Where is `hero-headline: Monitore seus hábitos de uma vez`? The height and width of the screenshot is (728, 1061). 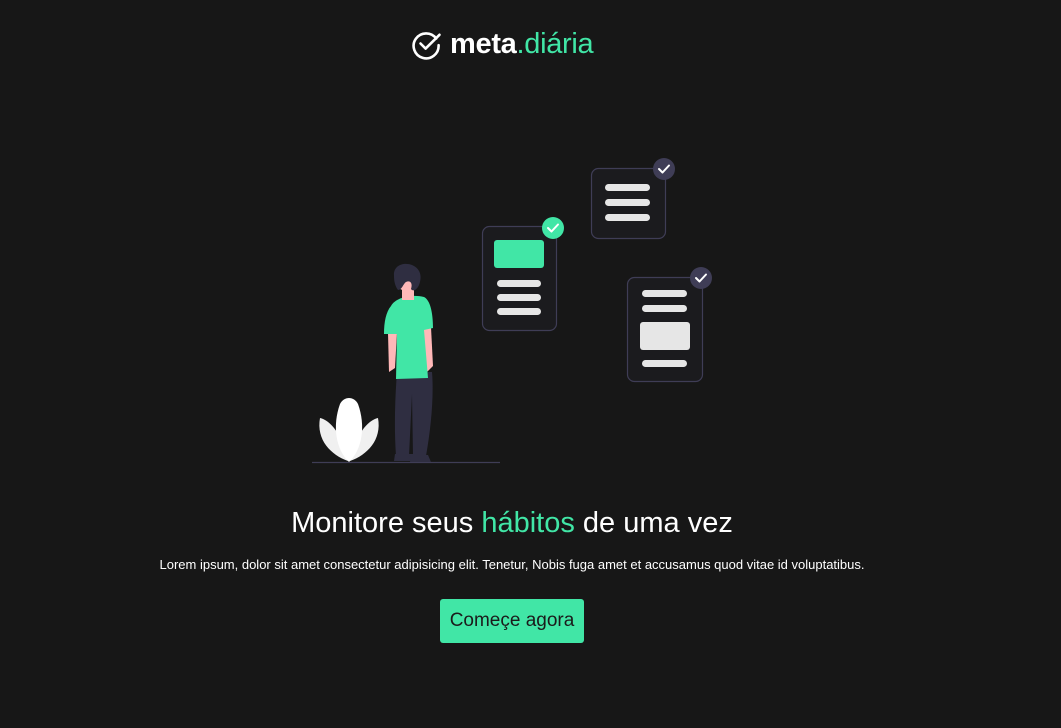 hero-headline: Monitore seus hábitos de uma vez is located at coordinates (512, 523).